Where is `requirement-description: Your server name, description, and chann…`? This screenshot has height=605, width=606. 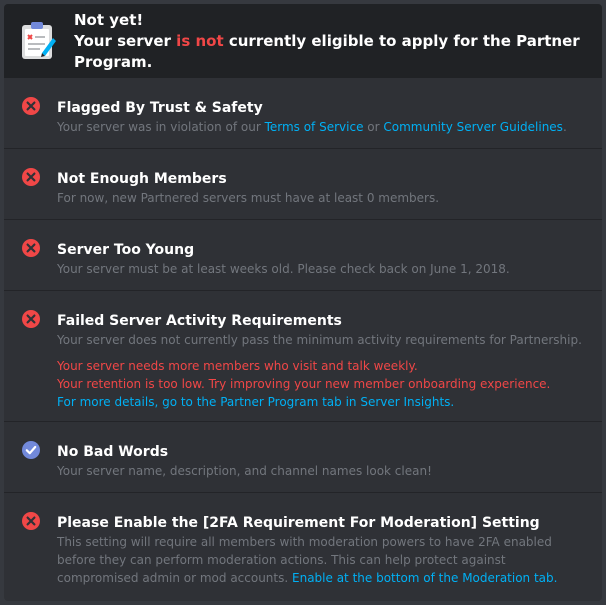
requirement-description: Your server name, description, and chann… is located at coordinates (244, 471).